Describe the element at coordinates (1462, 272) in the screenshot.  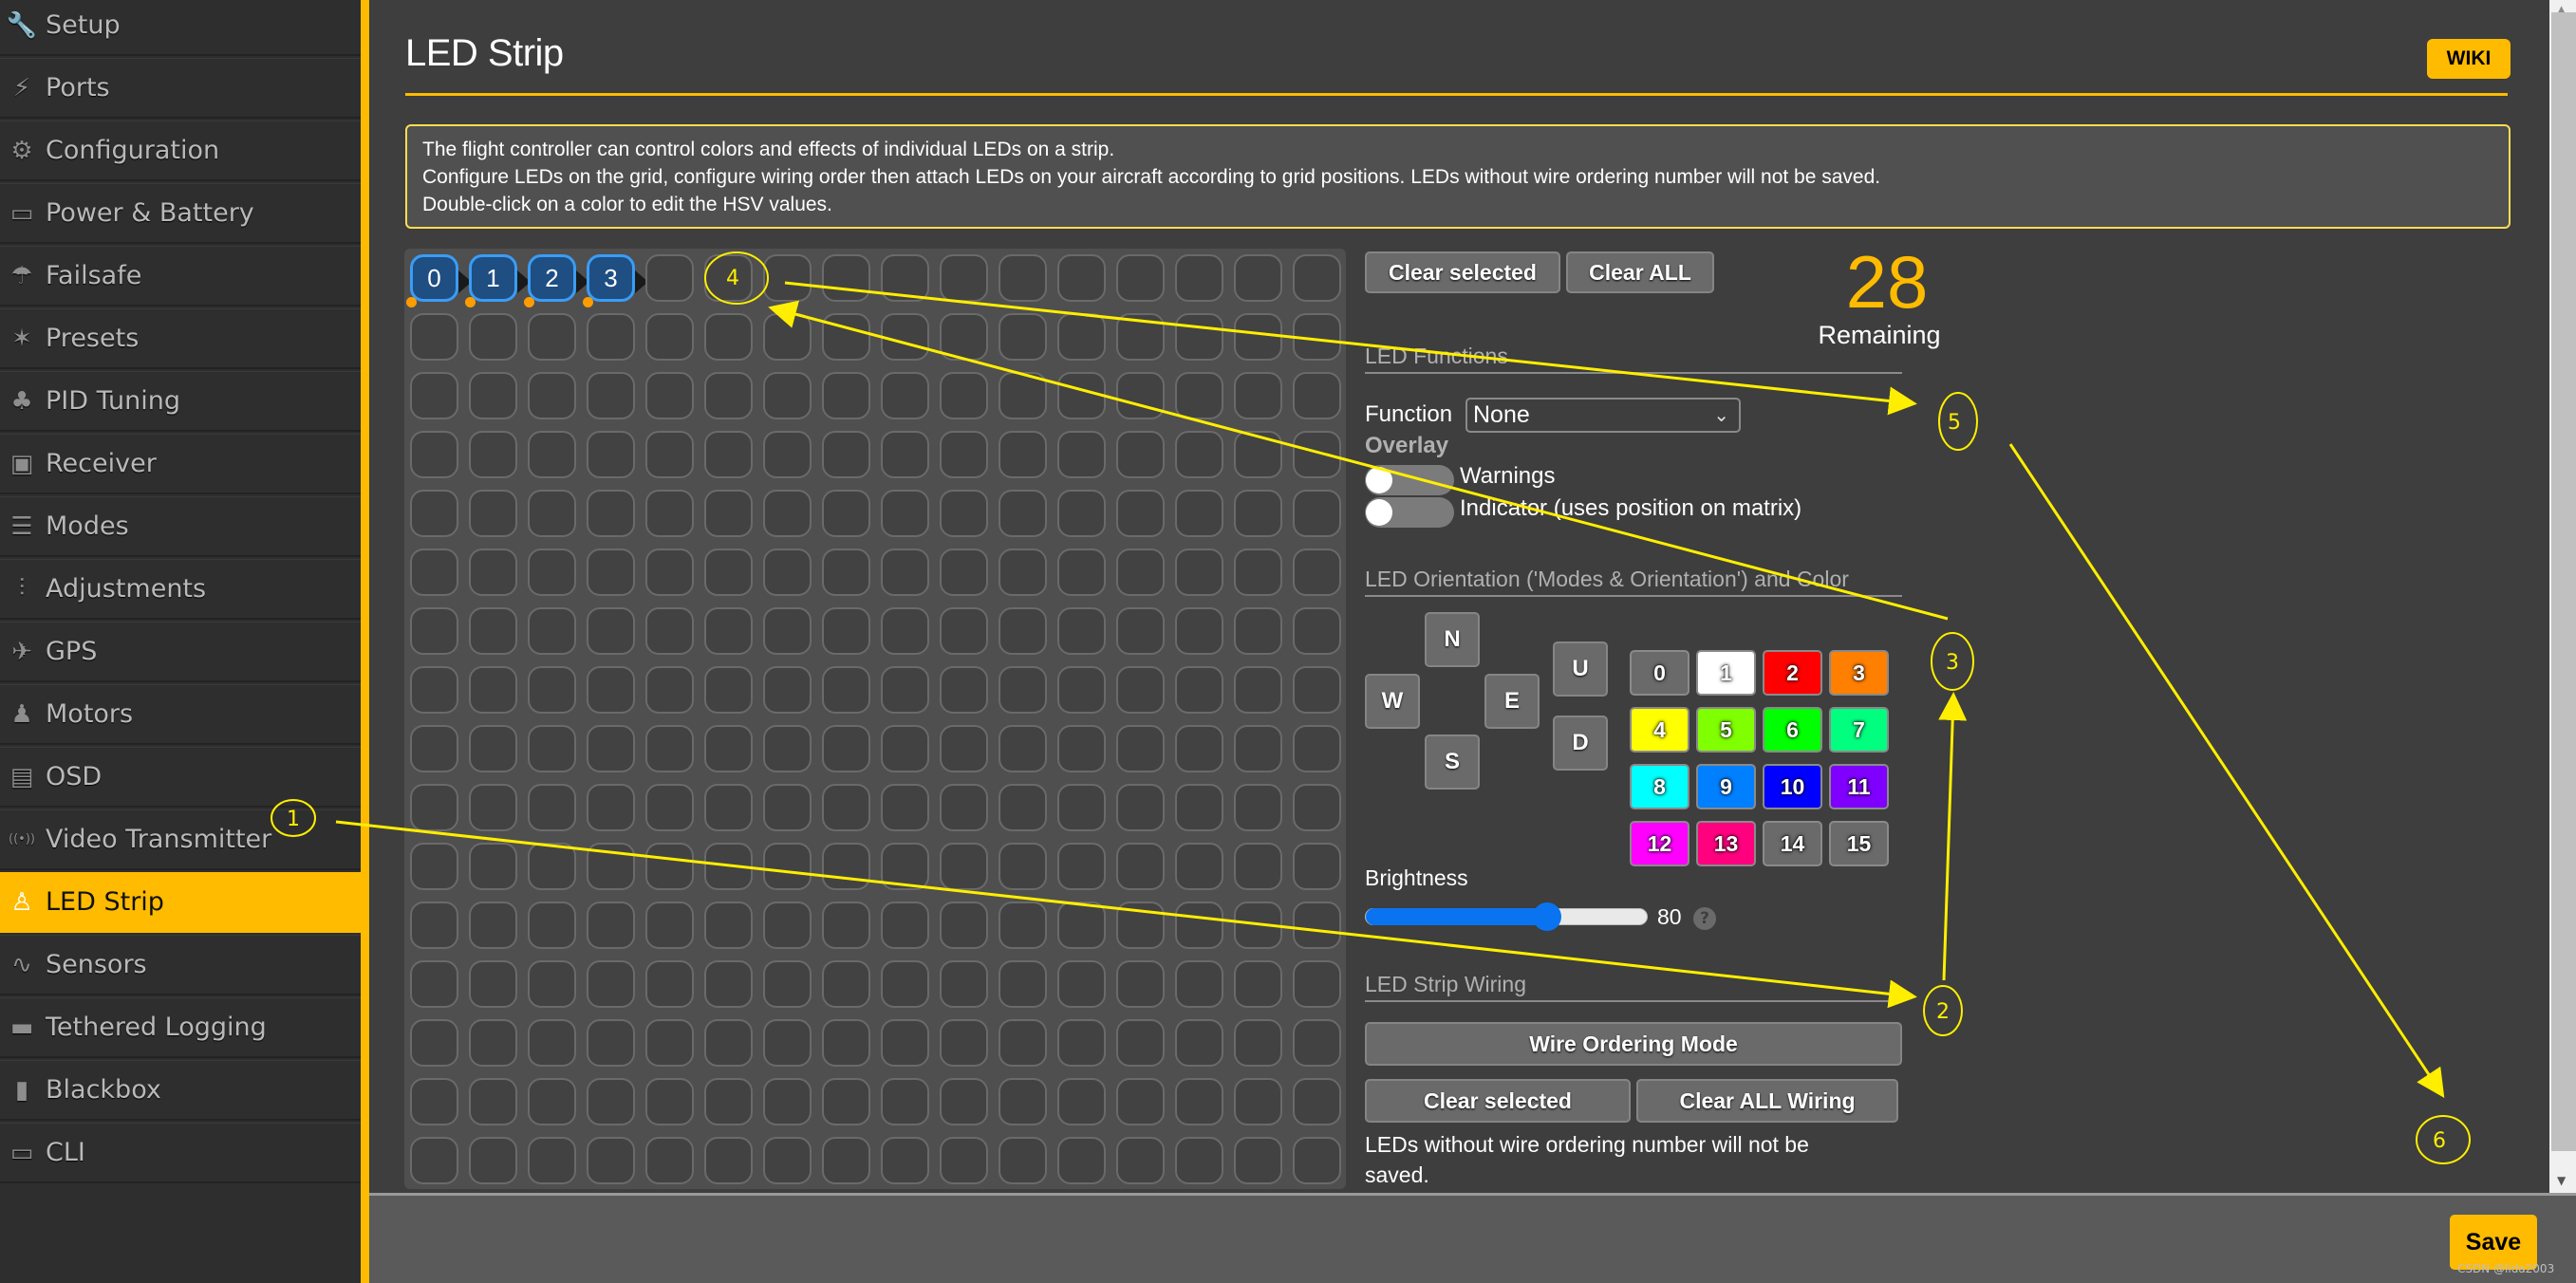
I see `clear-selected-button: Clear selected` at that location.